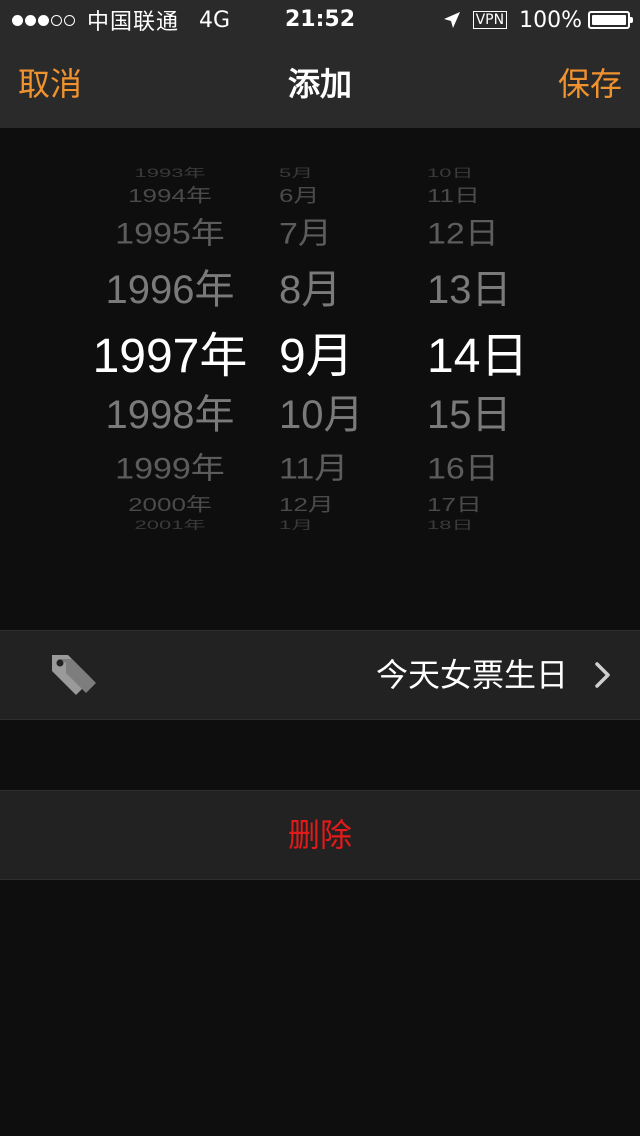 The image size is (640, 1136). I want to click on picker-day-item: 11日, so click(480, 194).